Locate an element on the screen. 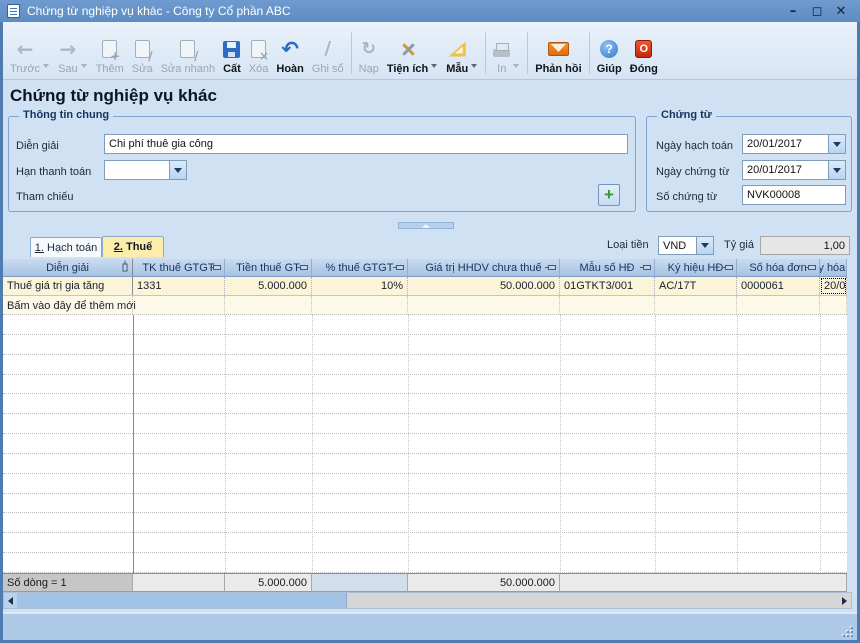  column-header-so-hoa-don: Số hóa đơn is located at coordinates (778, 267).